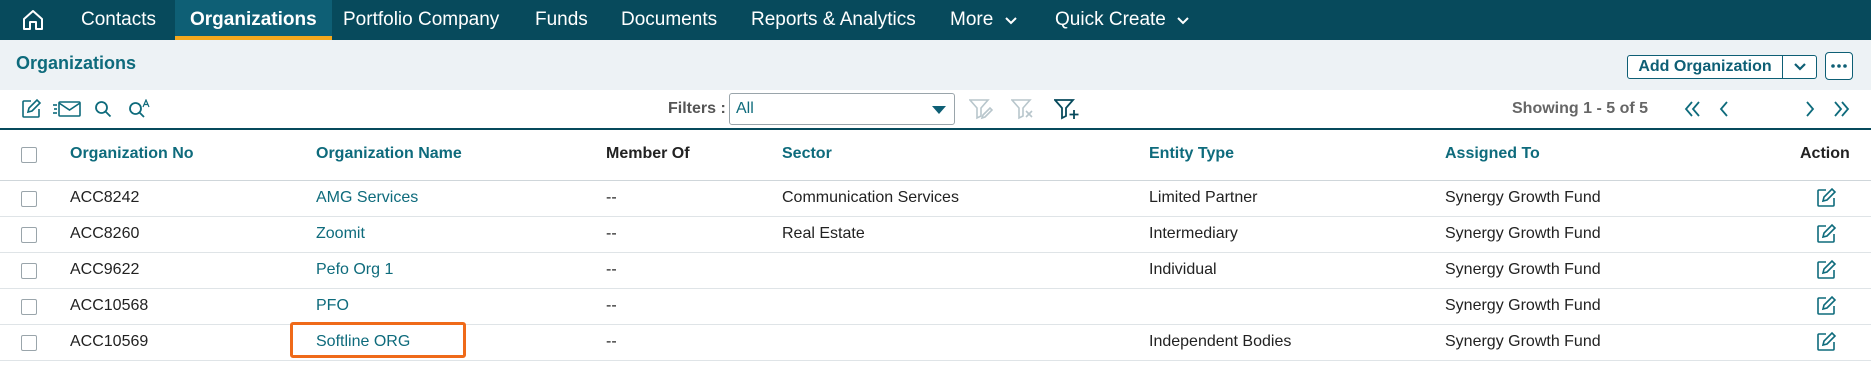 This screenshot has height=369, width=1871. I want to click on table-row: ACC10568 PFO -- Synergy Growth Fund, so click(935, 306).